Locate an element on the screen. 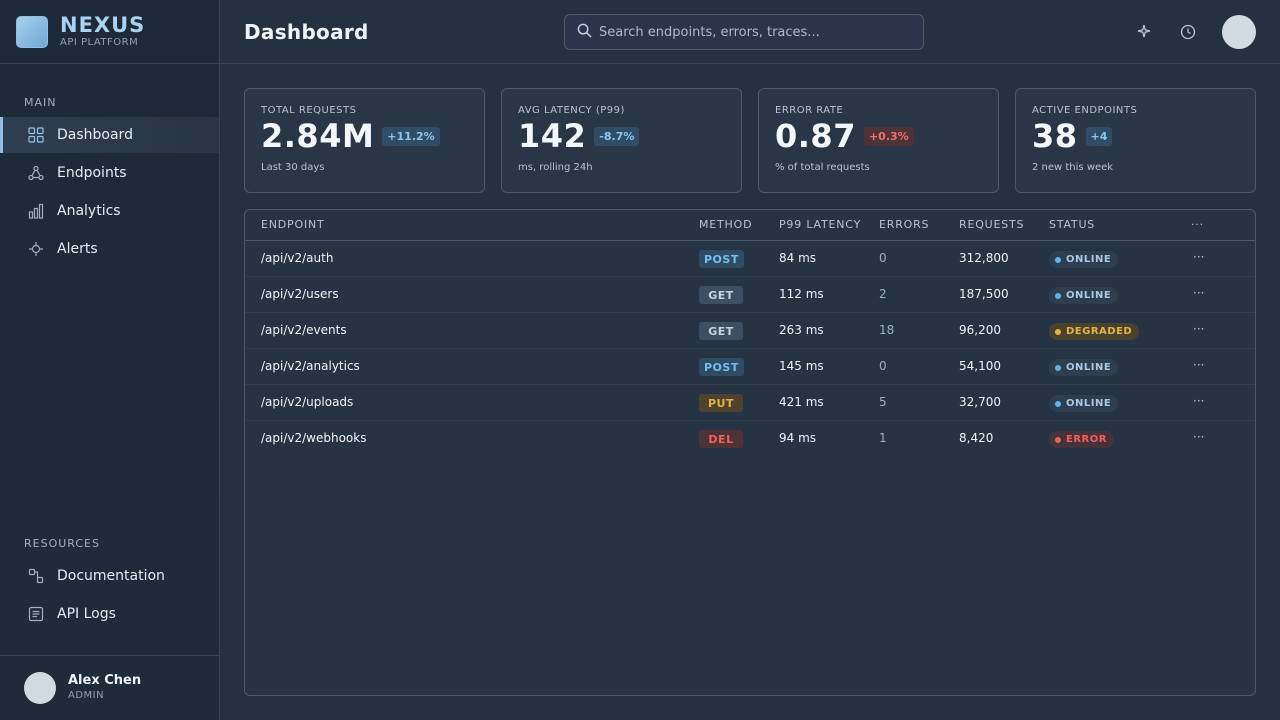  table-row: /api/v2/users GET 112 ms 2 187,500 ONLINE ··· is located at coordinates (750, 295).